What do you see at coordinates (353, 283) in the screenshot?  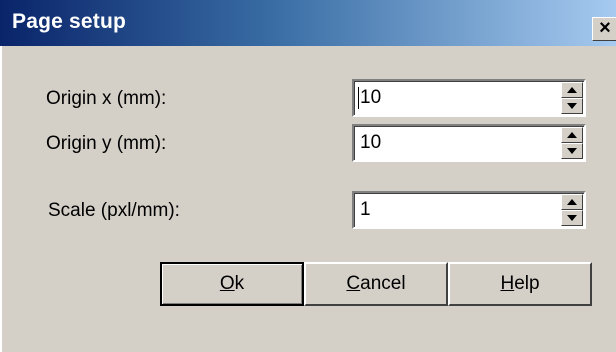 I see `cancel-accel: C` at bounding box center [353, 283].